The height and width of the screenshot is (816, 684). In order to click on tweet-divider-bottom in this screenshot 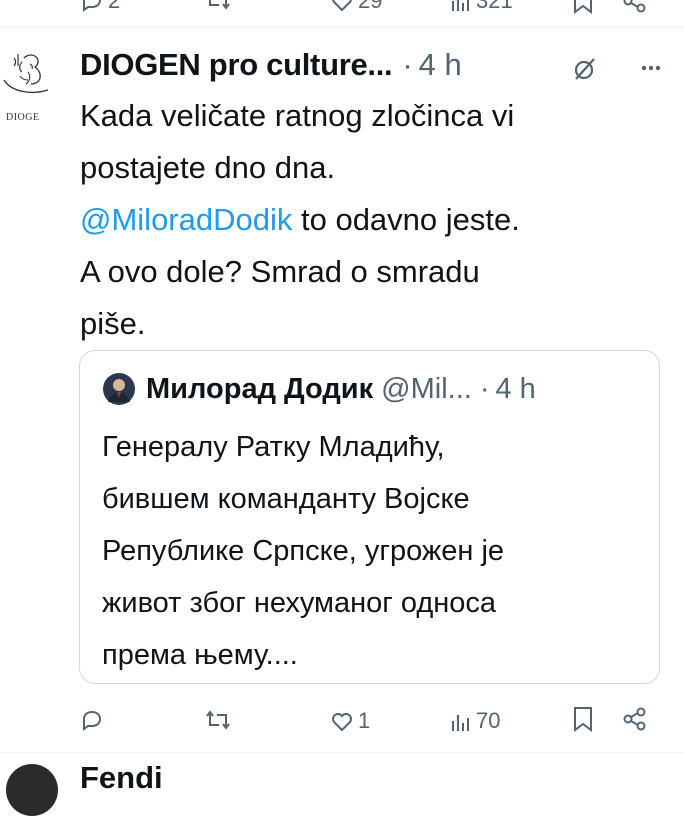, I will do `click(342, 752)`.